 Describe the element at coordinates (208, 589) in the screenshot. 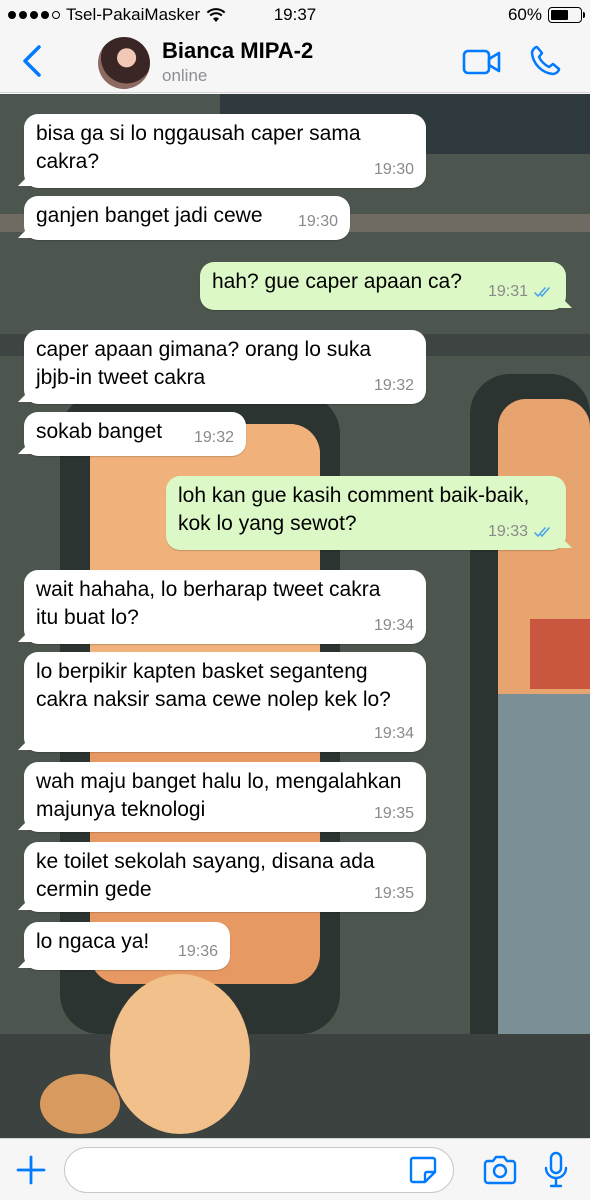

I see `message-text: wait hahaha, lo berharap tweet cakra` at that location.